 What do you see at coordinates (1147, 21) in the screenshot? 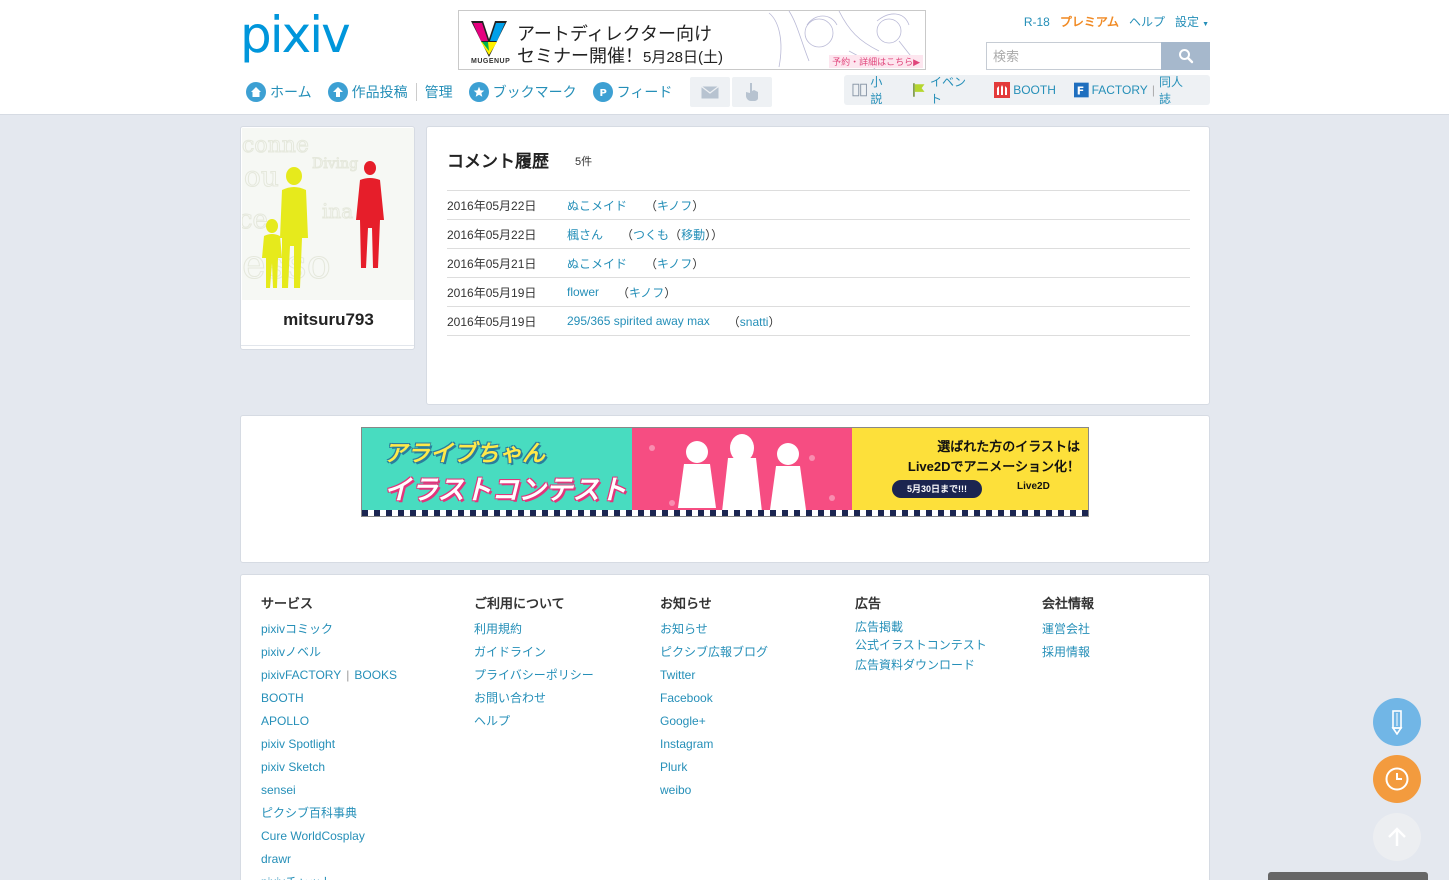
I see `help-link: ヘルプ` at bounding box center [1147, 21].